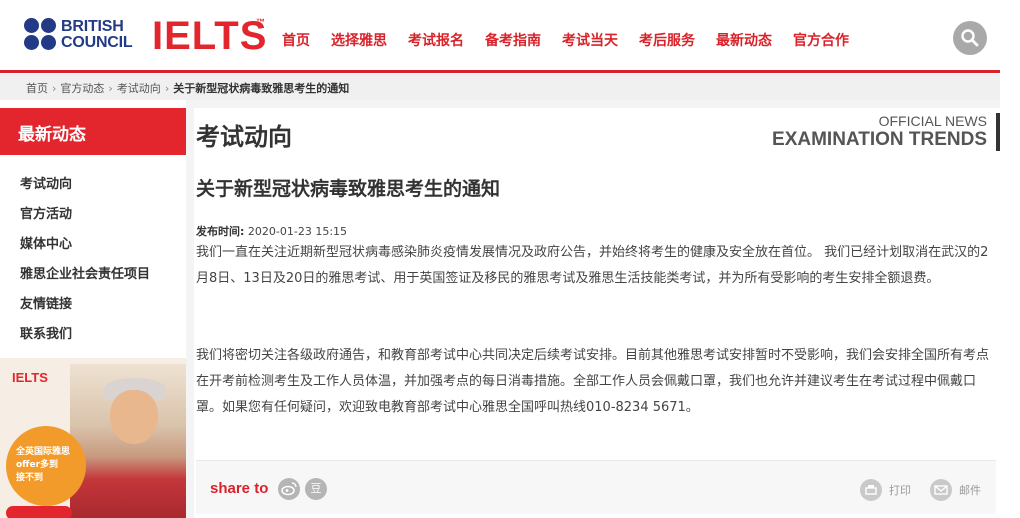 This screenshot has height=518, width=1020. Describe the element at coordinates (97, 42) in the screenshot. I see `brand-line2: COUNCIL` at that location.